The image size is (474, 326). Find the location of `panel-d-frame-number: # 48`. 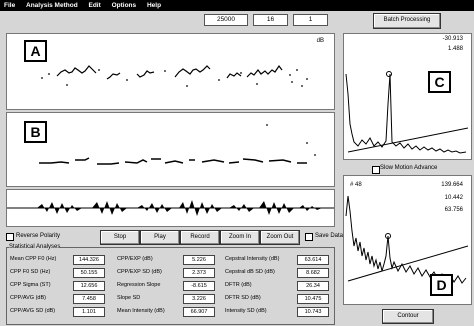

panel-d-frame-number: # 48 is located at coordinates (356, 185).